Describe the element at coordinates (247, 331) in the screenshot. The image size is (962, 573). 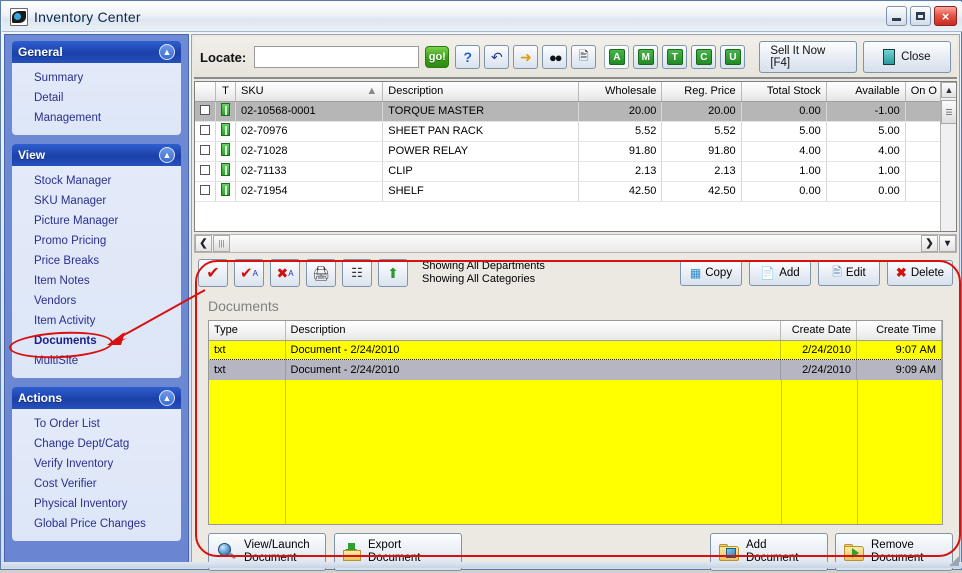
I see `doc-col-type: Type` at that location.